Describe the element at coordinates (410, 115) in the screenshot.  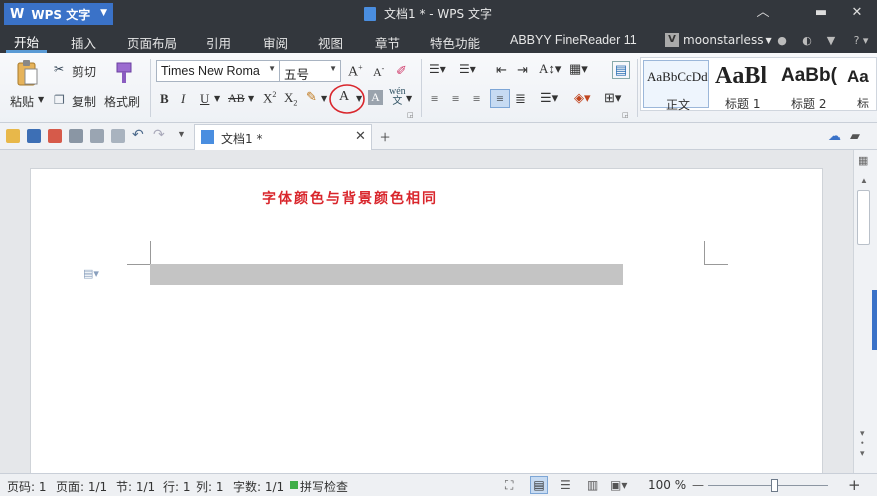
I see `font-dialog-launcher: ◲` at that location.